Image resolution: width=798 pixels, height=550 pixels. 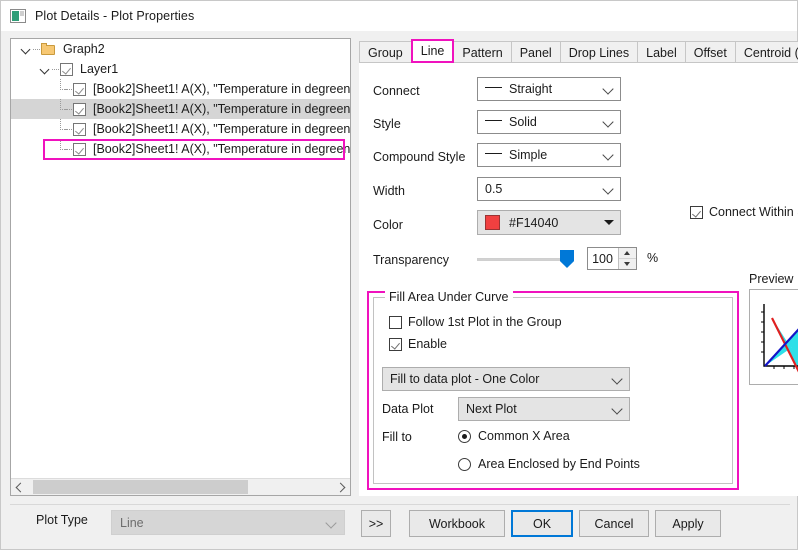 I want to click on connect-dropdown: Straight, so click(x=549, y=89).